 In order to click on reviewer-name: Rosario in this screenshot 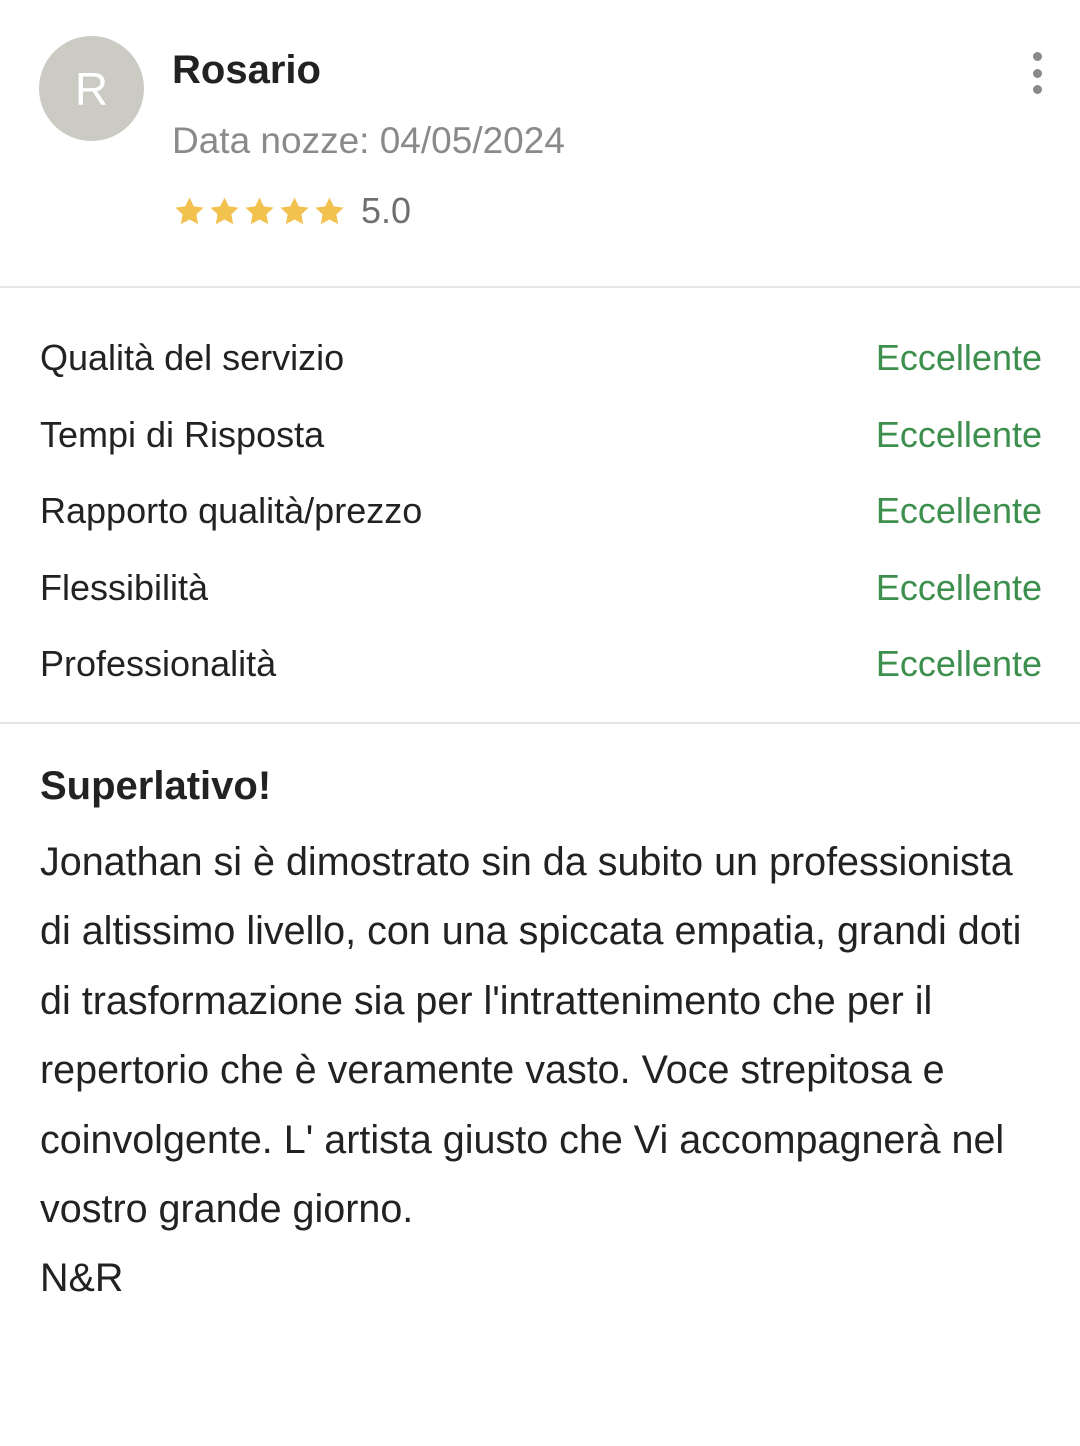, I will do `click(246, 70)`.